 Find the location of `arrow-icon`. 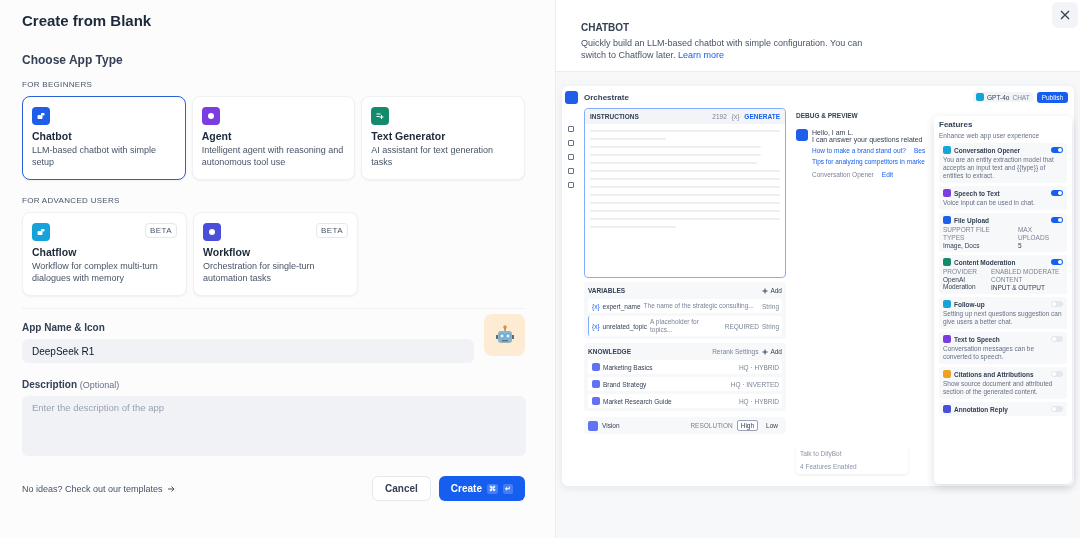

arrow-icon is located at coordinates (170, 488).